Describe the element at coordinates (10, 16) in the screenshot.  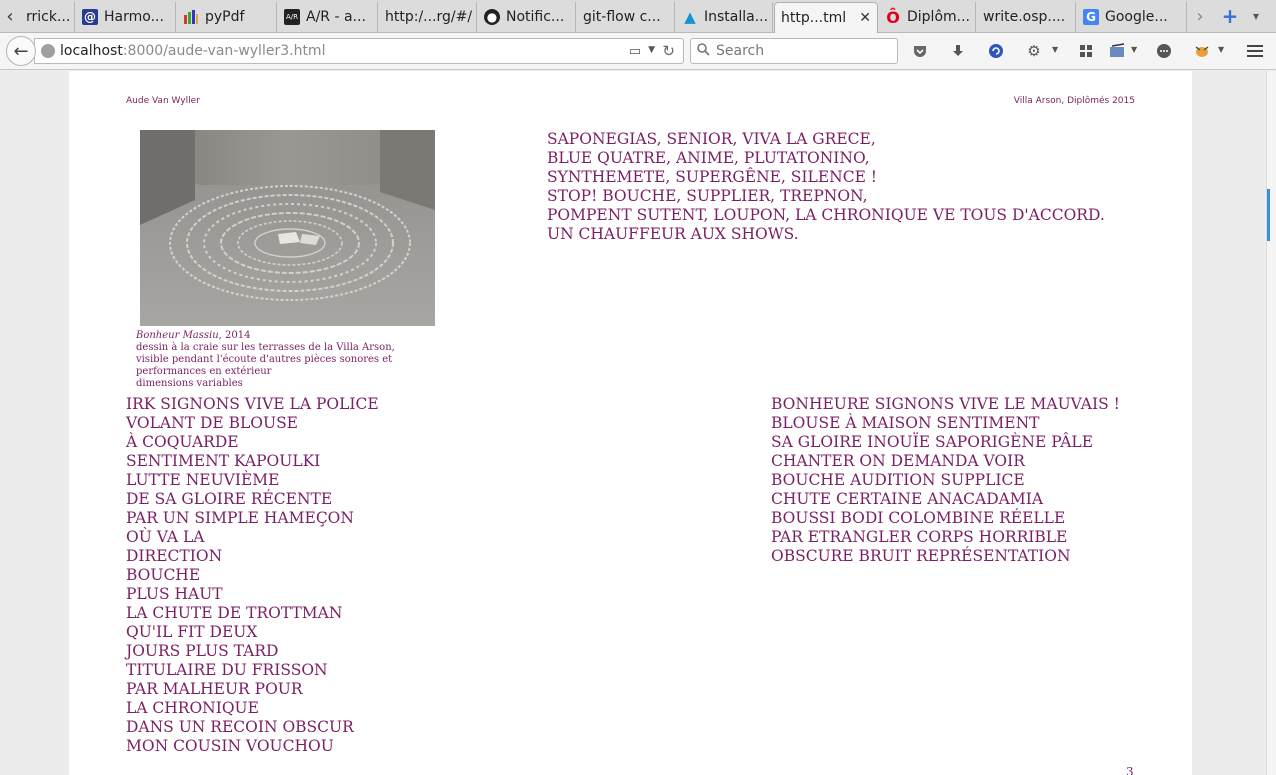
I see `tab-scroll-left-icon: ‹` at that location.